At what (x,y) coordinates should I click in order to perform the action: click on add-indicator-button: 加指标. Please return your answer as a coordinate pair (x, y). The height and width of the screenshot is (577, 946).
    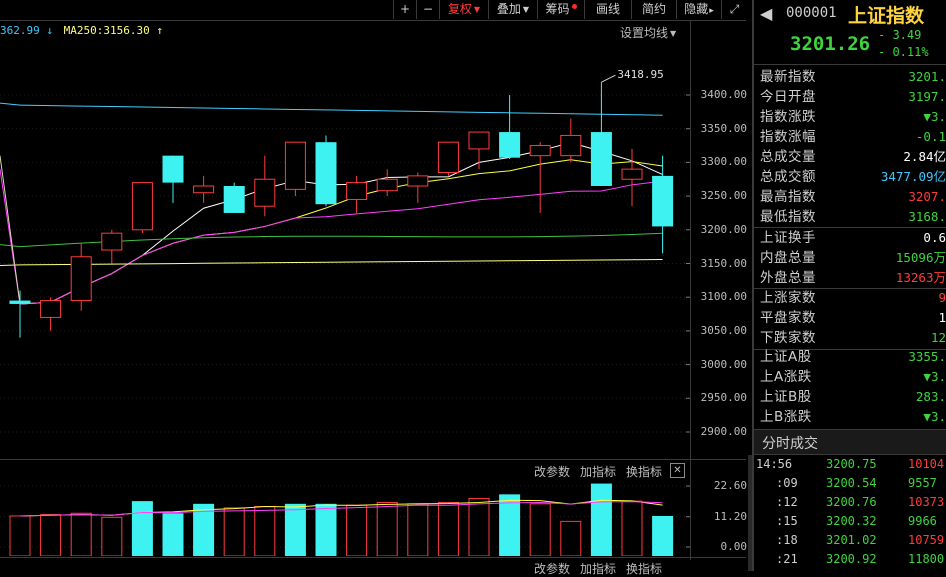
    Looking at the image, I should click on (598, 568).